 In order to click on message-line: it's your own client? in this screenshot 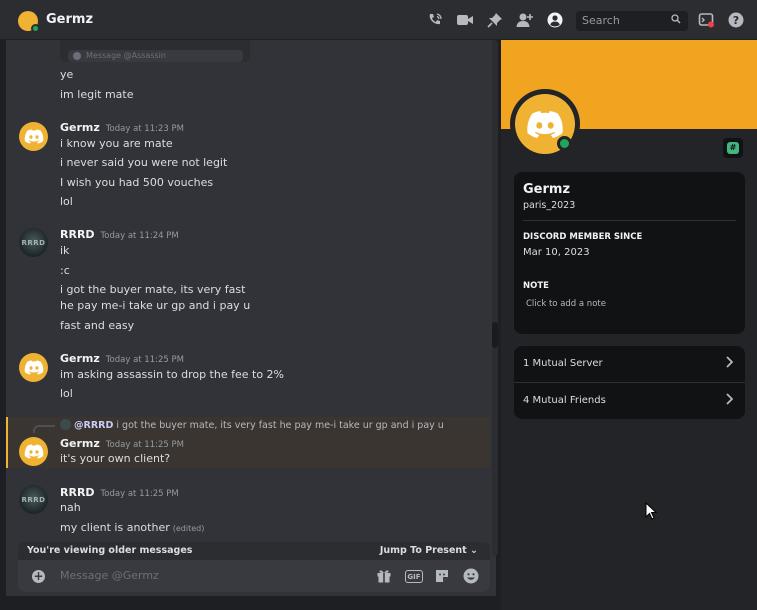, I will do `click(115, 458)`.